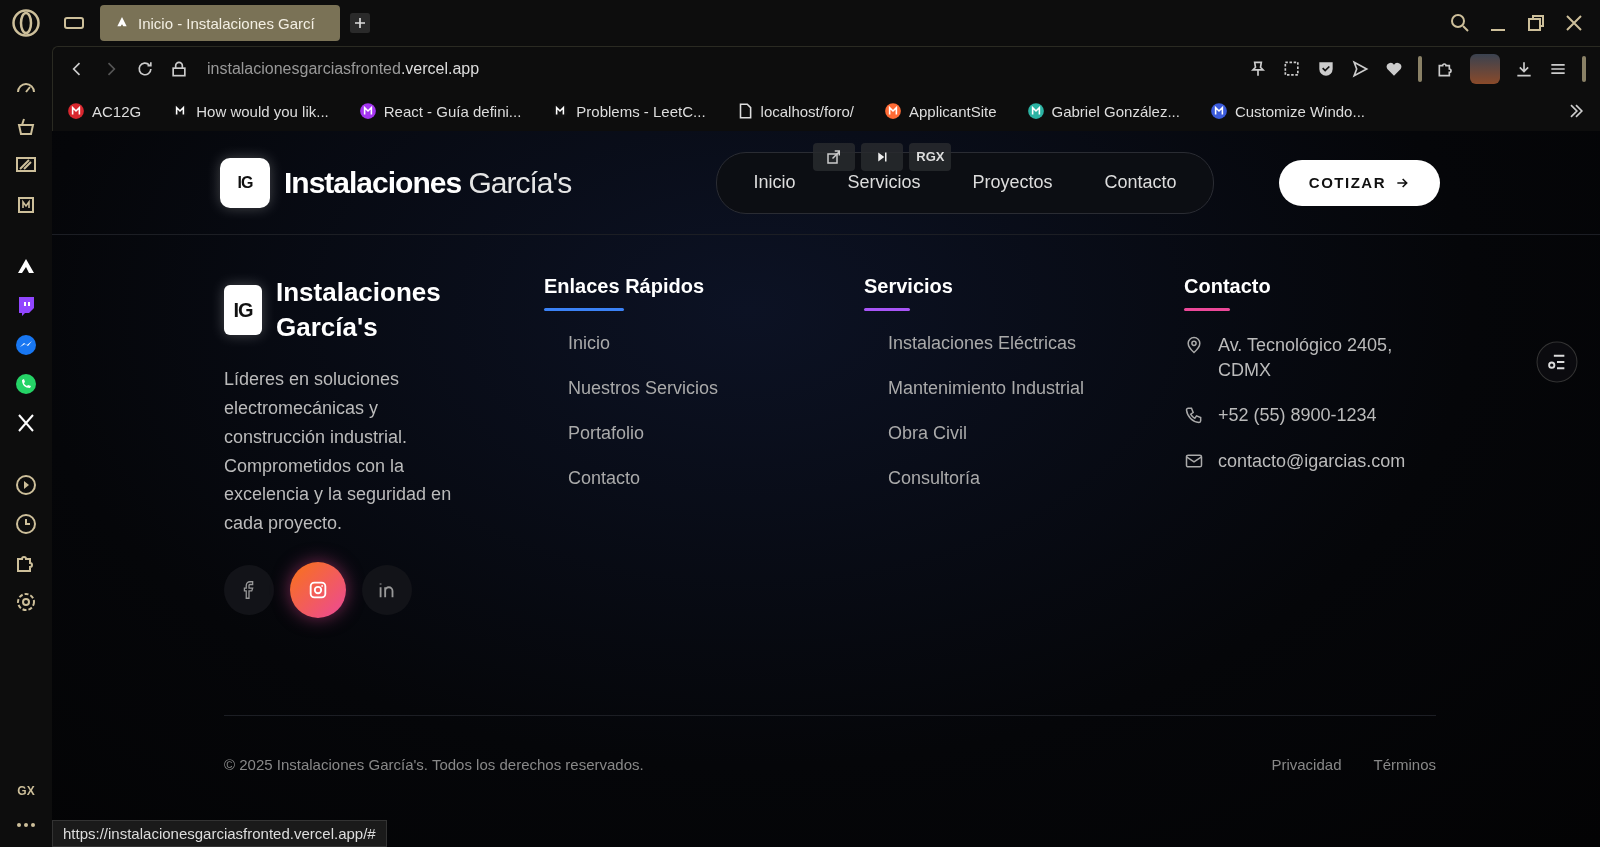  Describe the element at coordinates (1404, 764) in the screenshot. I see `legal-link: Términos` at that location.